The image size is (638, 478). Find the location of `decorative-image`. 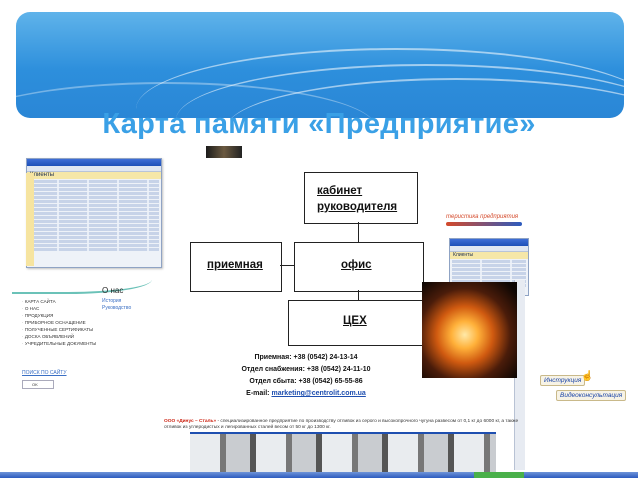

decorative-image is located at coordinates (224, 152).